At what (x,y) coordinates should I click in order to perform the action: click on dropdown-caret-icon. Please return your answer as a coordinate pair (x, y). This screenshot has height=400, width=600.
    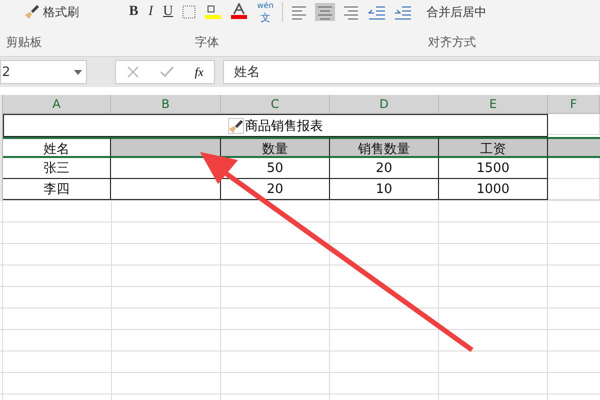
    Looking at the image, I should click on (78, 72).